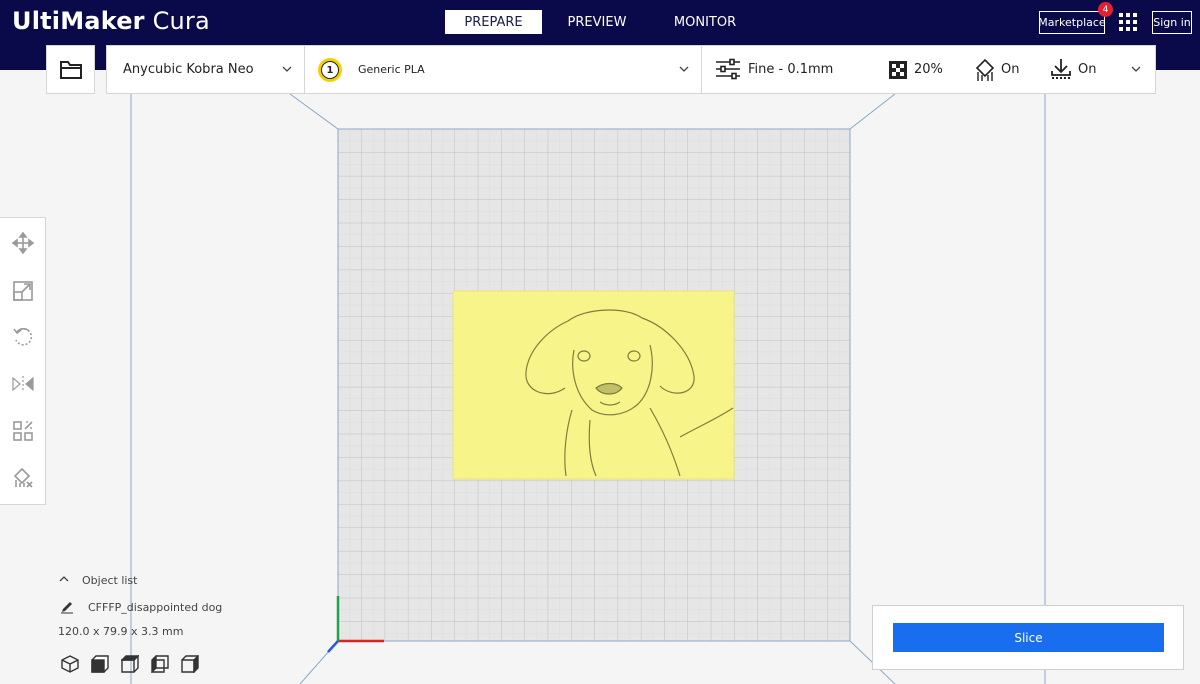 The width and height of the screenshot is (1200, 684). I want to click on extruder-icon: 1, so click(330, 70).